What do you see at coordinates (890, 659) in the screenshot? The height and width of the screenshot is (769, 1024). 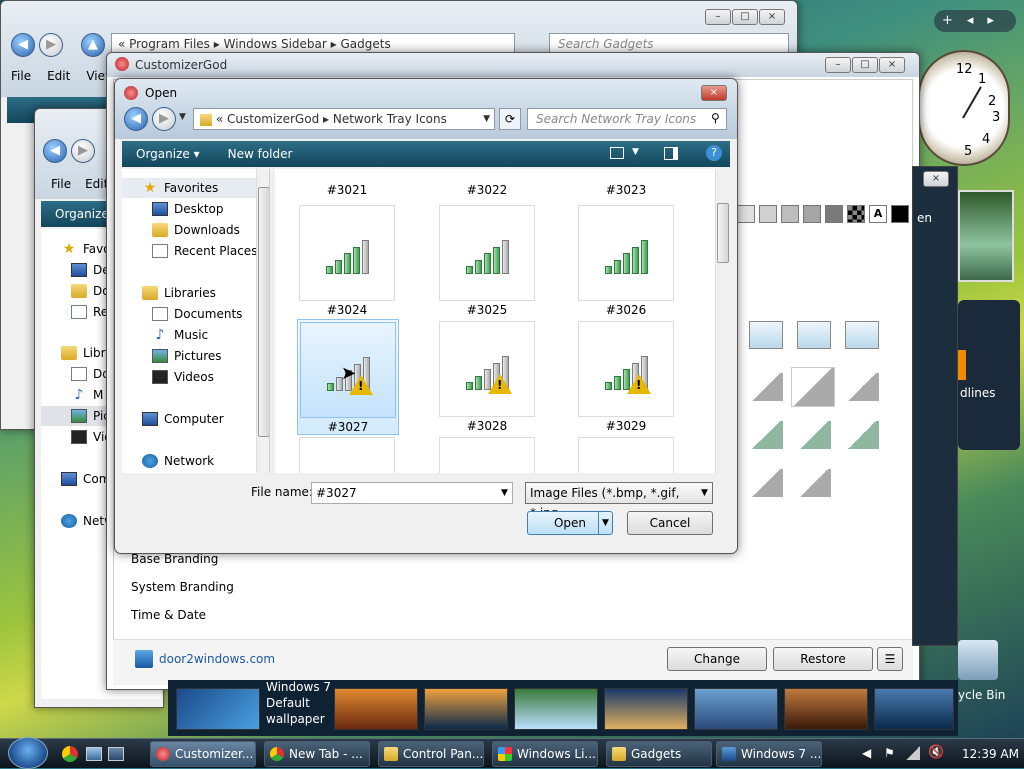 I see `options-menu-button: ☰` at bounding box center [890, 659].